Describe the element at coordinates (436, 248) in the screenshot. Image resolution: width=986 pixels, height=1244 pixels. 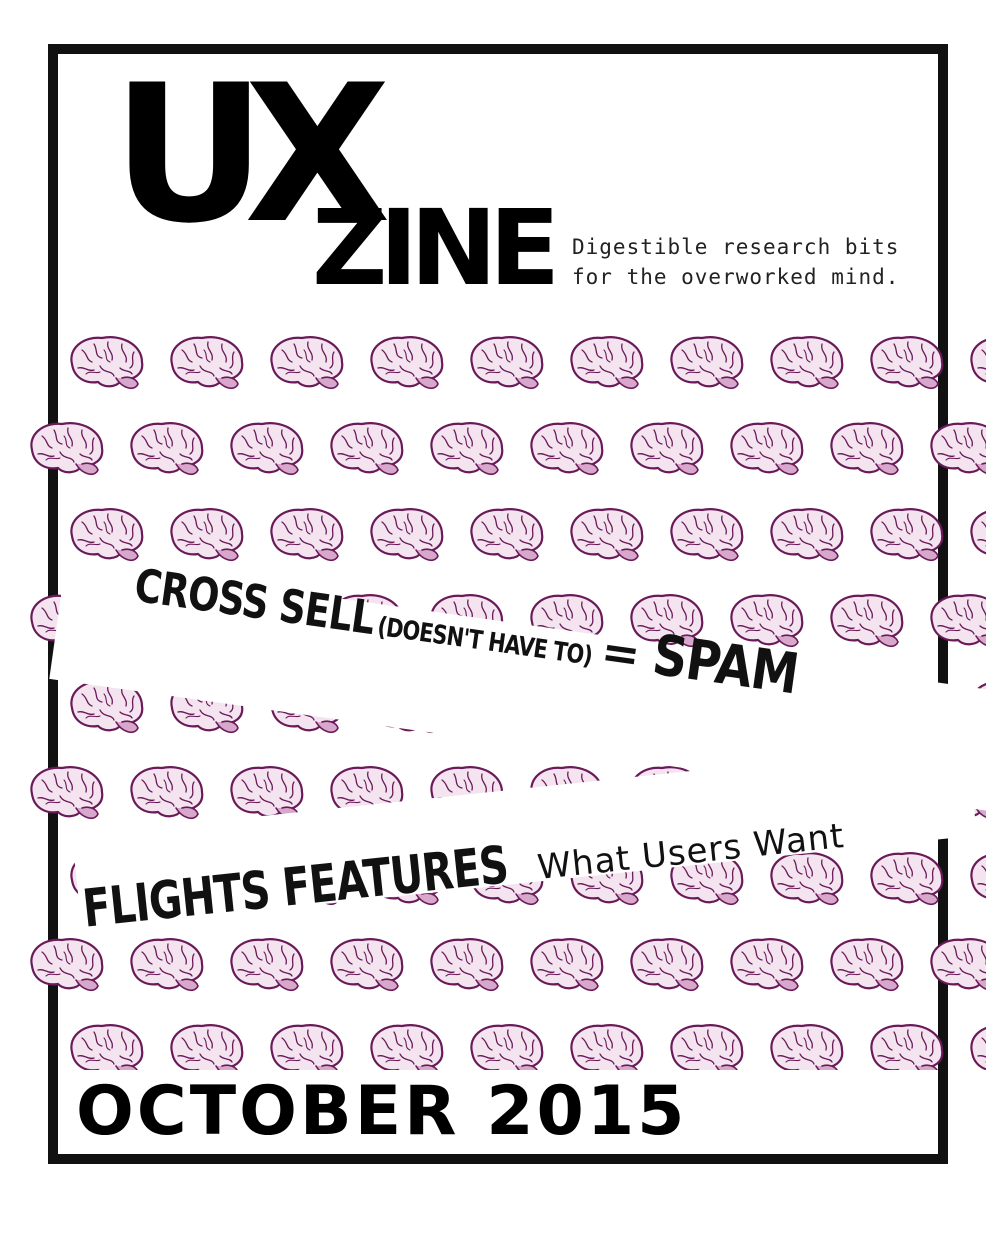
I see `logo-zine: ZINE` at that location.